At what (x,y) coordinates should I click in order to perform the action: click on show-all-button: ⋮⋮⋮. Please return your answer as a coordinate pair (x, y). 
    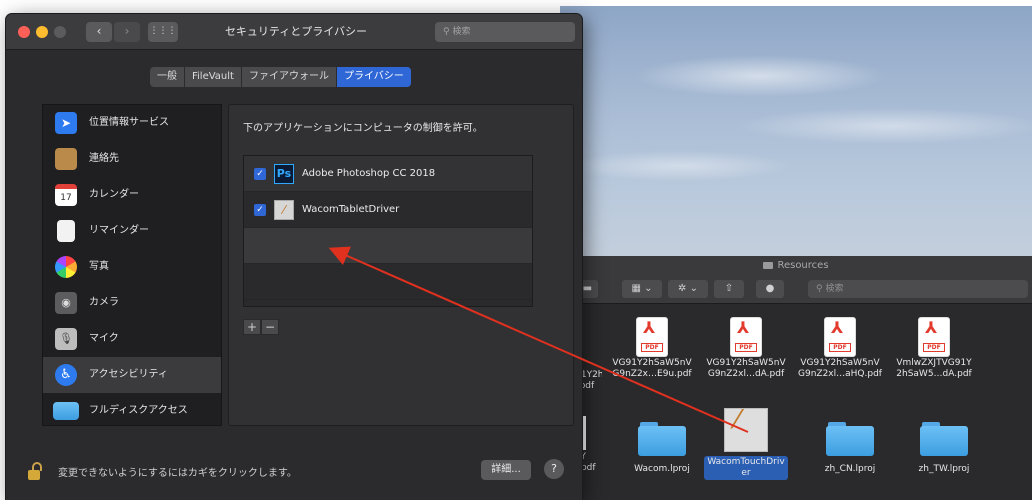
    Looking at the image, I should click on (163, 32).